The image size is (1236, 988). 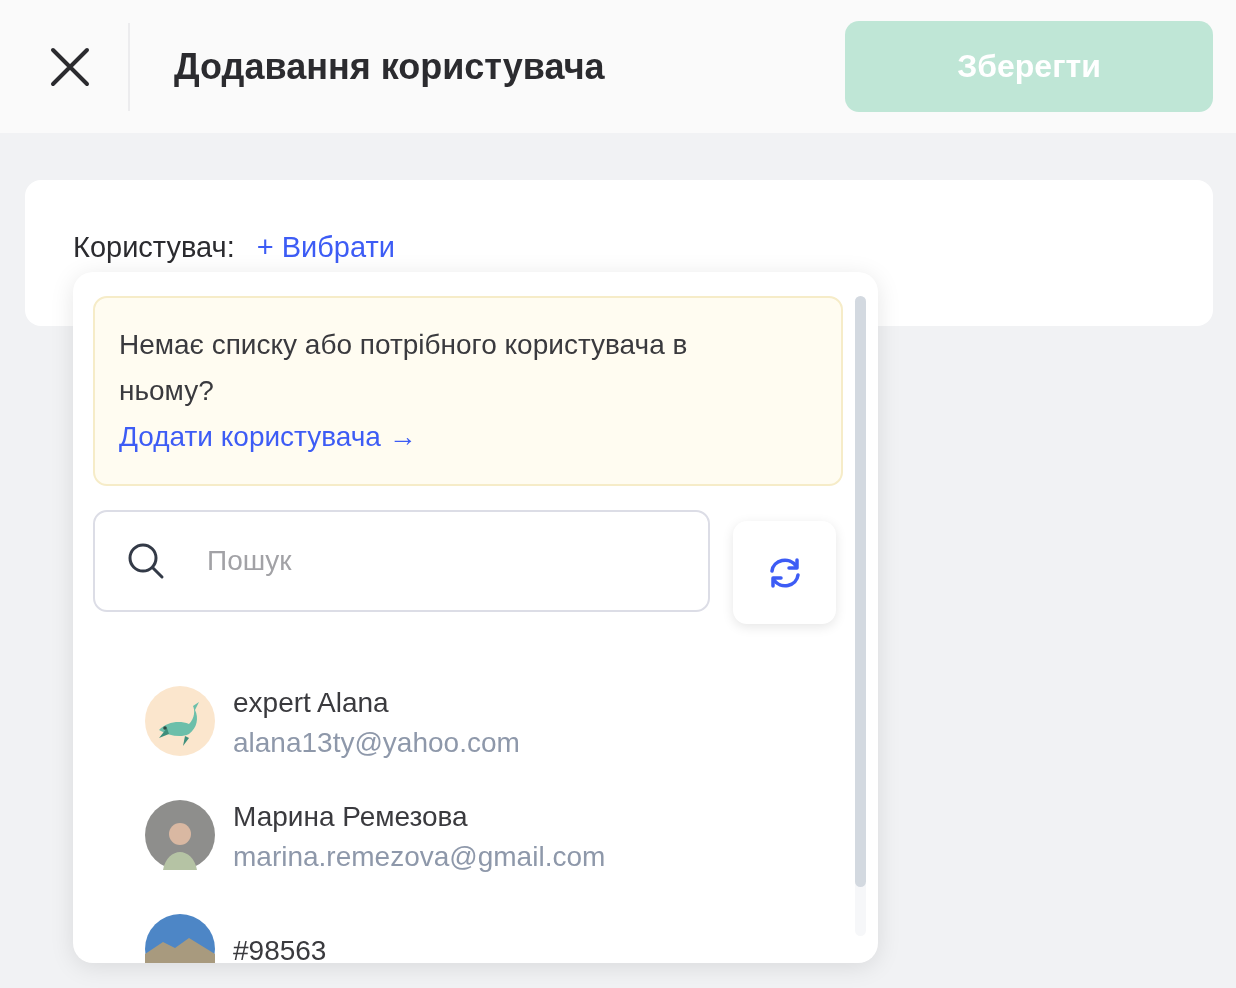 What do you see at coordinates (351, 817) in the screenshot?
I see `user-name: Марина Ремезова` at bounding box center [351, 817].